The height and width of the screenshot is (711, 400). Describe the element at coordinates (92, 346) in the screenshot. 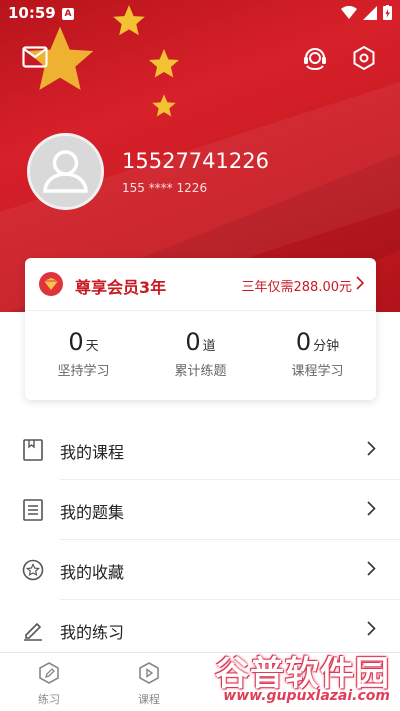

I see `stat-unit: 天` at that location.